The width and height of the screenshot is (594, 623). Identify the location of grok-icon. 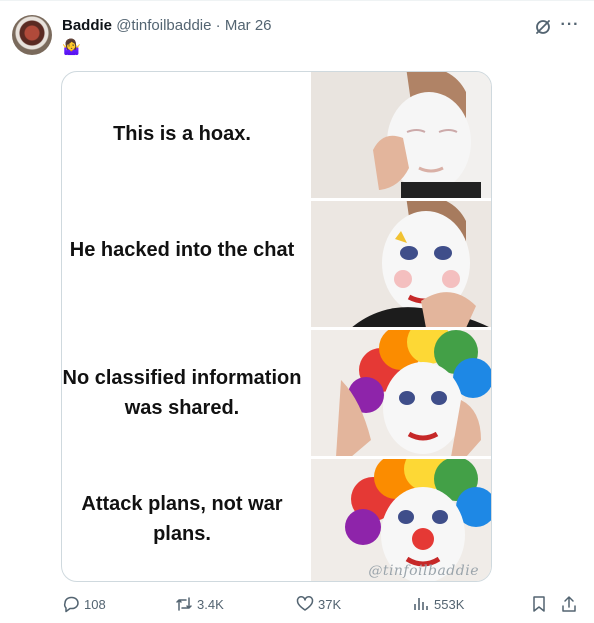
(543, 27).